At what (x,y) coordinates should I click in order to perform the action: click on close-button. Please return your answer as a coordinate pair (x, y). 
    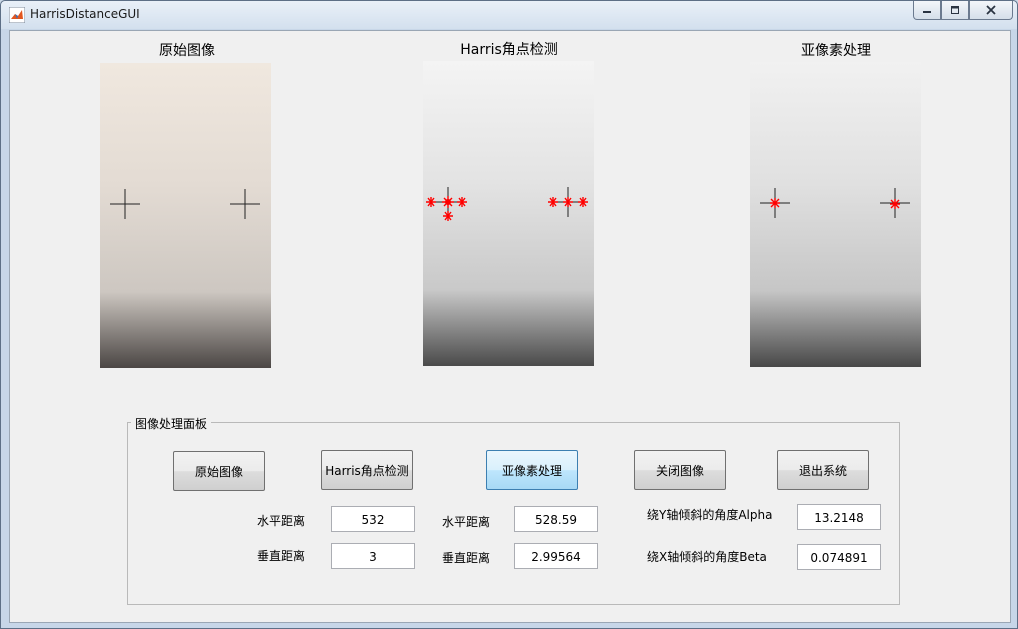
    Looking at the image, I should click on (991, 10).